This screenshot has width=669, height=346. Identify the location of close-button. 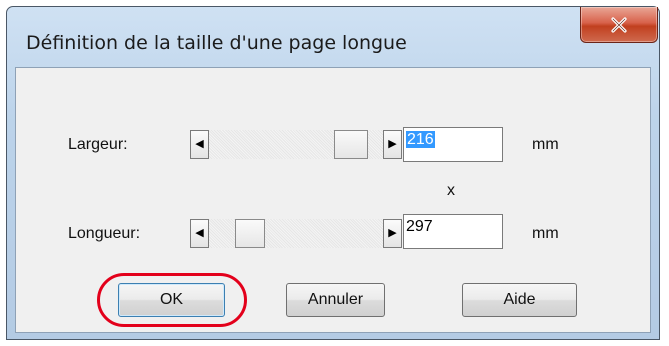
(619, 25).